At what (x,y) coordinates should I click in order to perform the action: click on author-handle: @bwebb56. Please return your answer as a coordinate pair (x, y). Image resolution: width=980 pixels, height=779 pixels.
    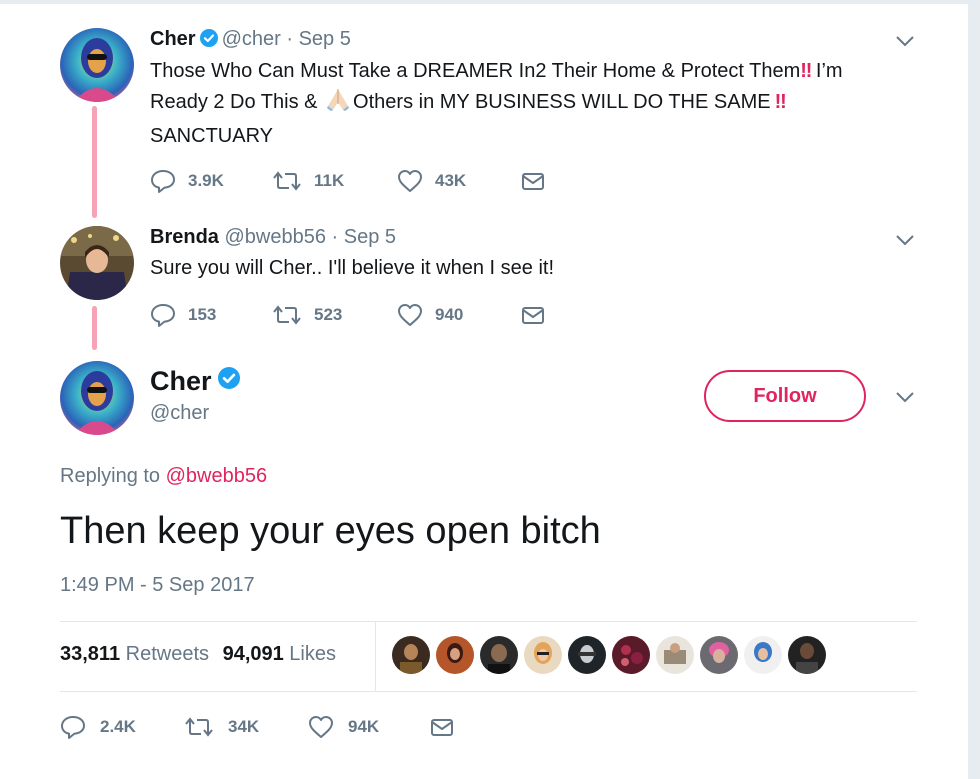
    Looking at the image, I should click on (274, 237).